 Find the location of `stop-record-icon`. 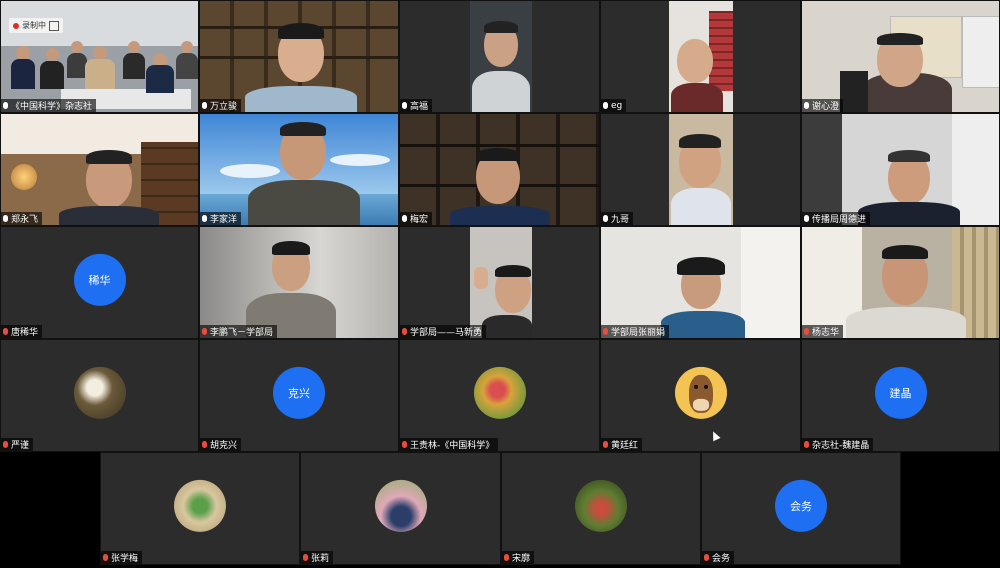

stop-record-icon is located at coordinates (54, 25).